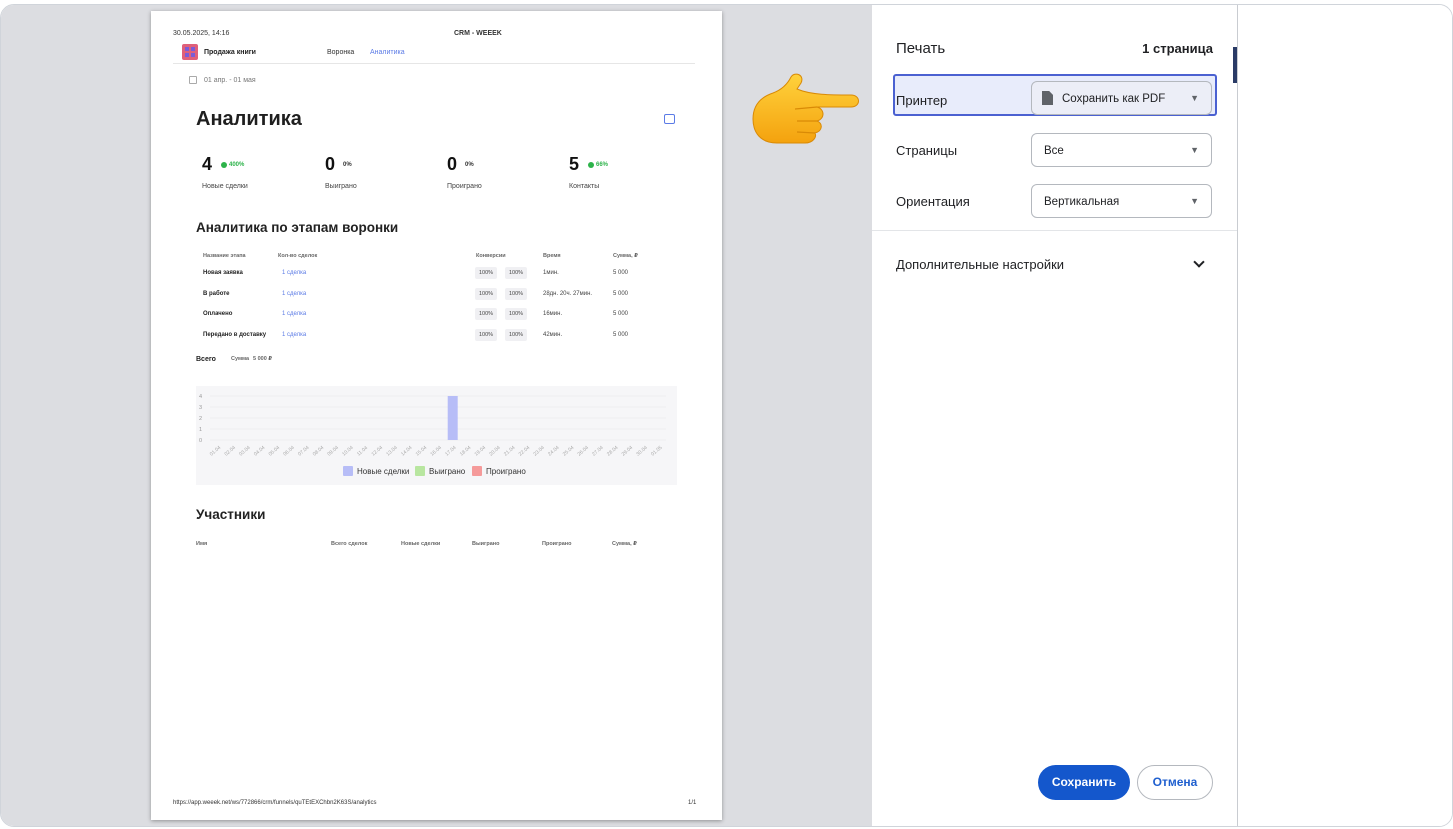 Image resolution: width=1453 pixels, height=829 pixels. I want to click on y-tick-label: 2, so click(200, 419).